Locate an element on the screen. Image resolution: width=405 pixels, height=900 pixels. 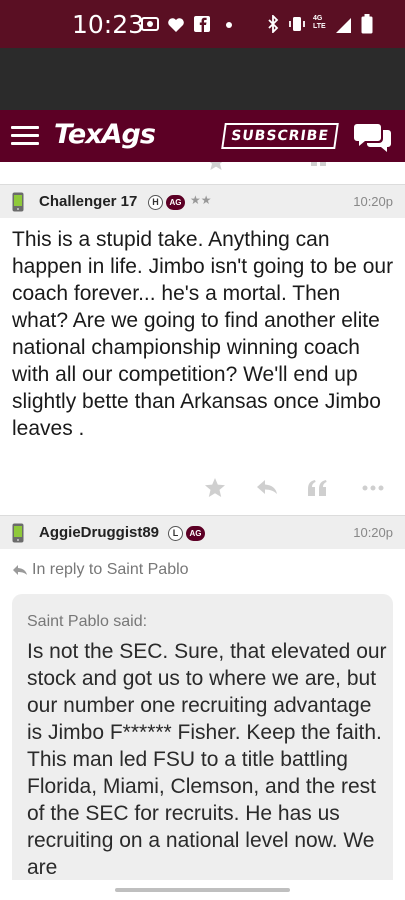
subscribe-button: SUBSCRIBE is located at coordinates (280, 136).